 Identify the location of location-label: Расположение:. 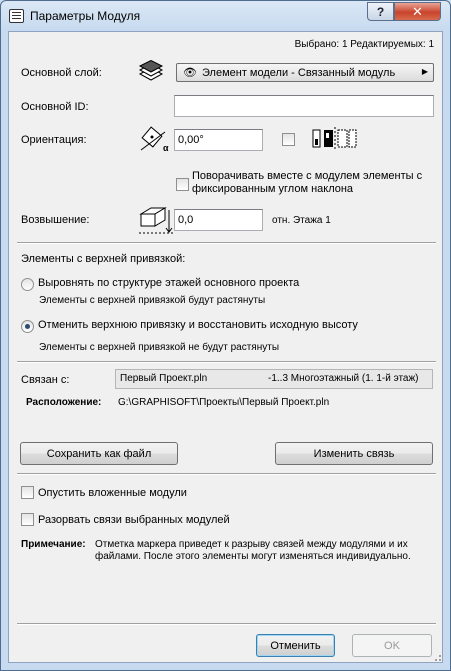
(64, 402).